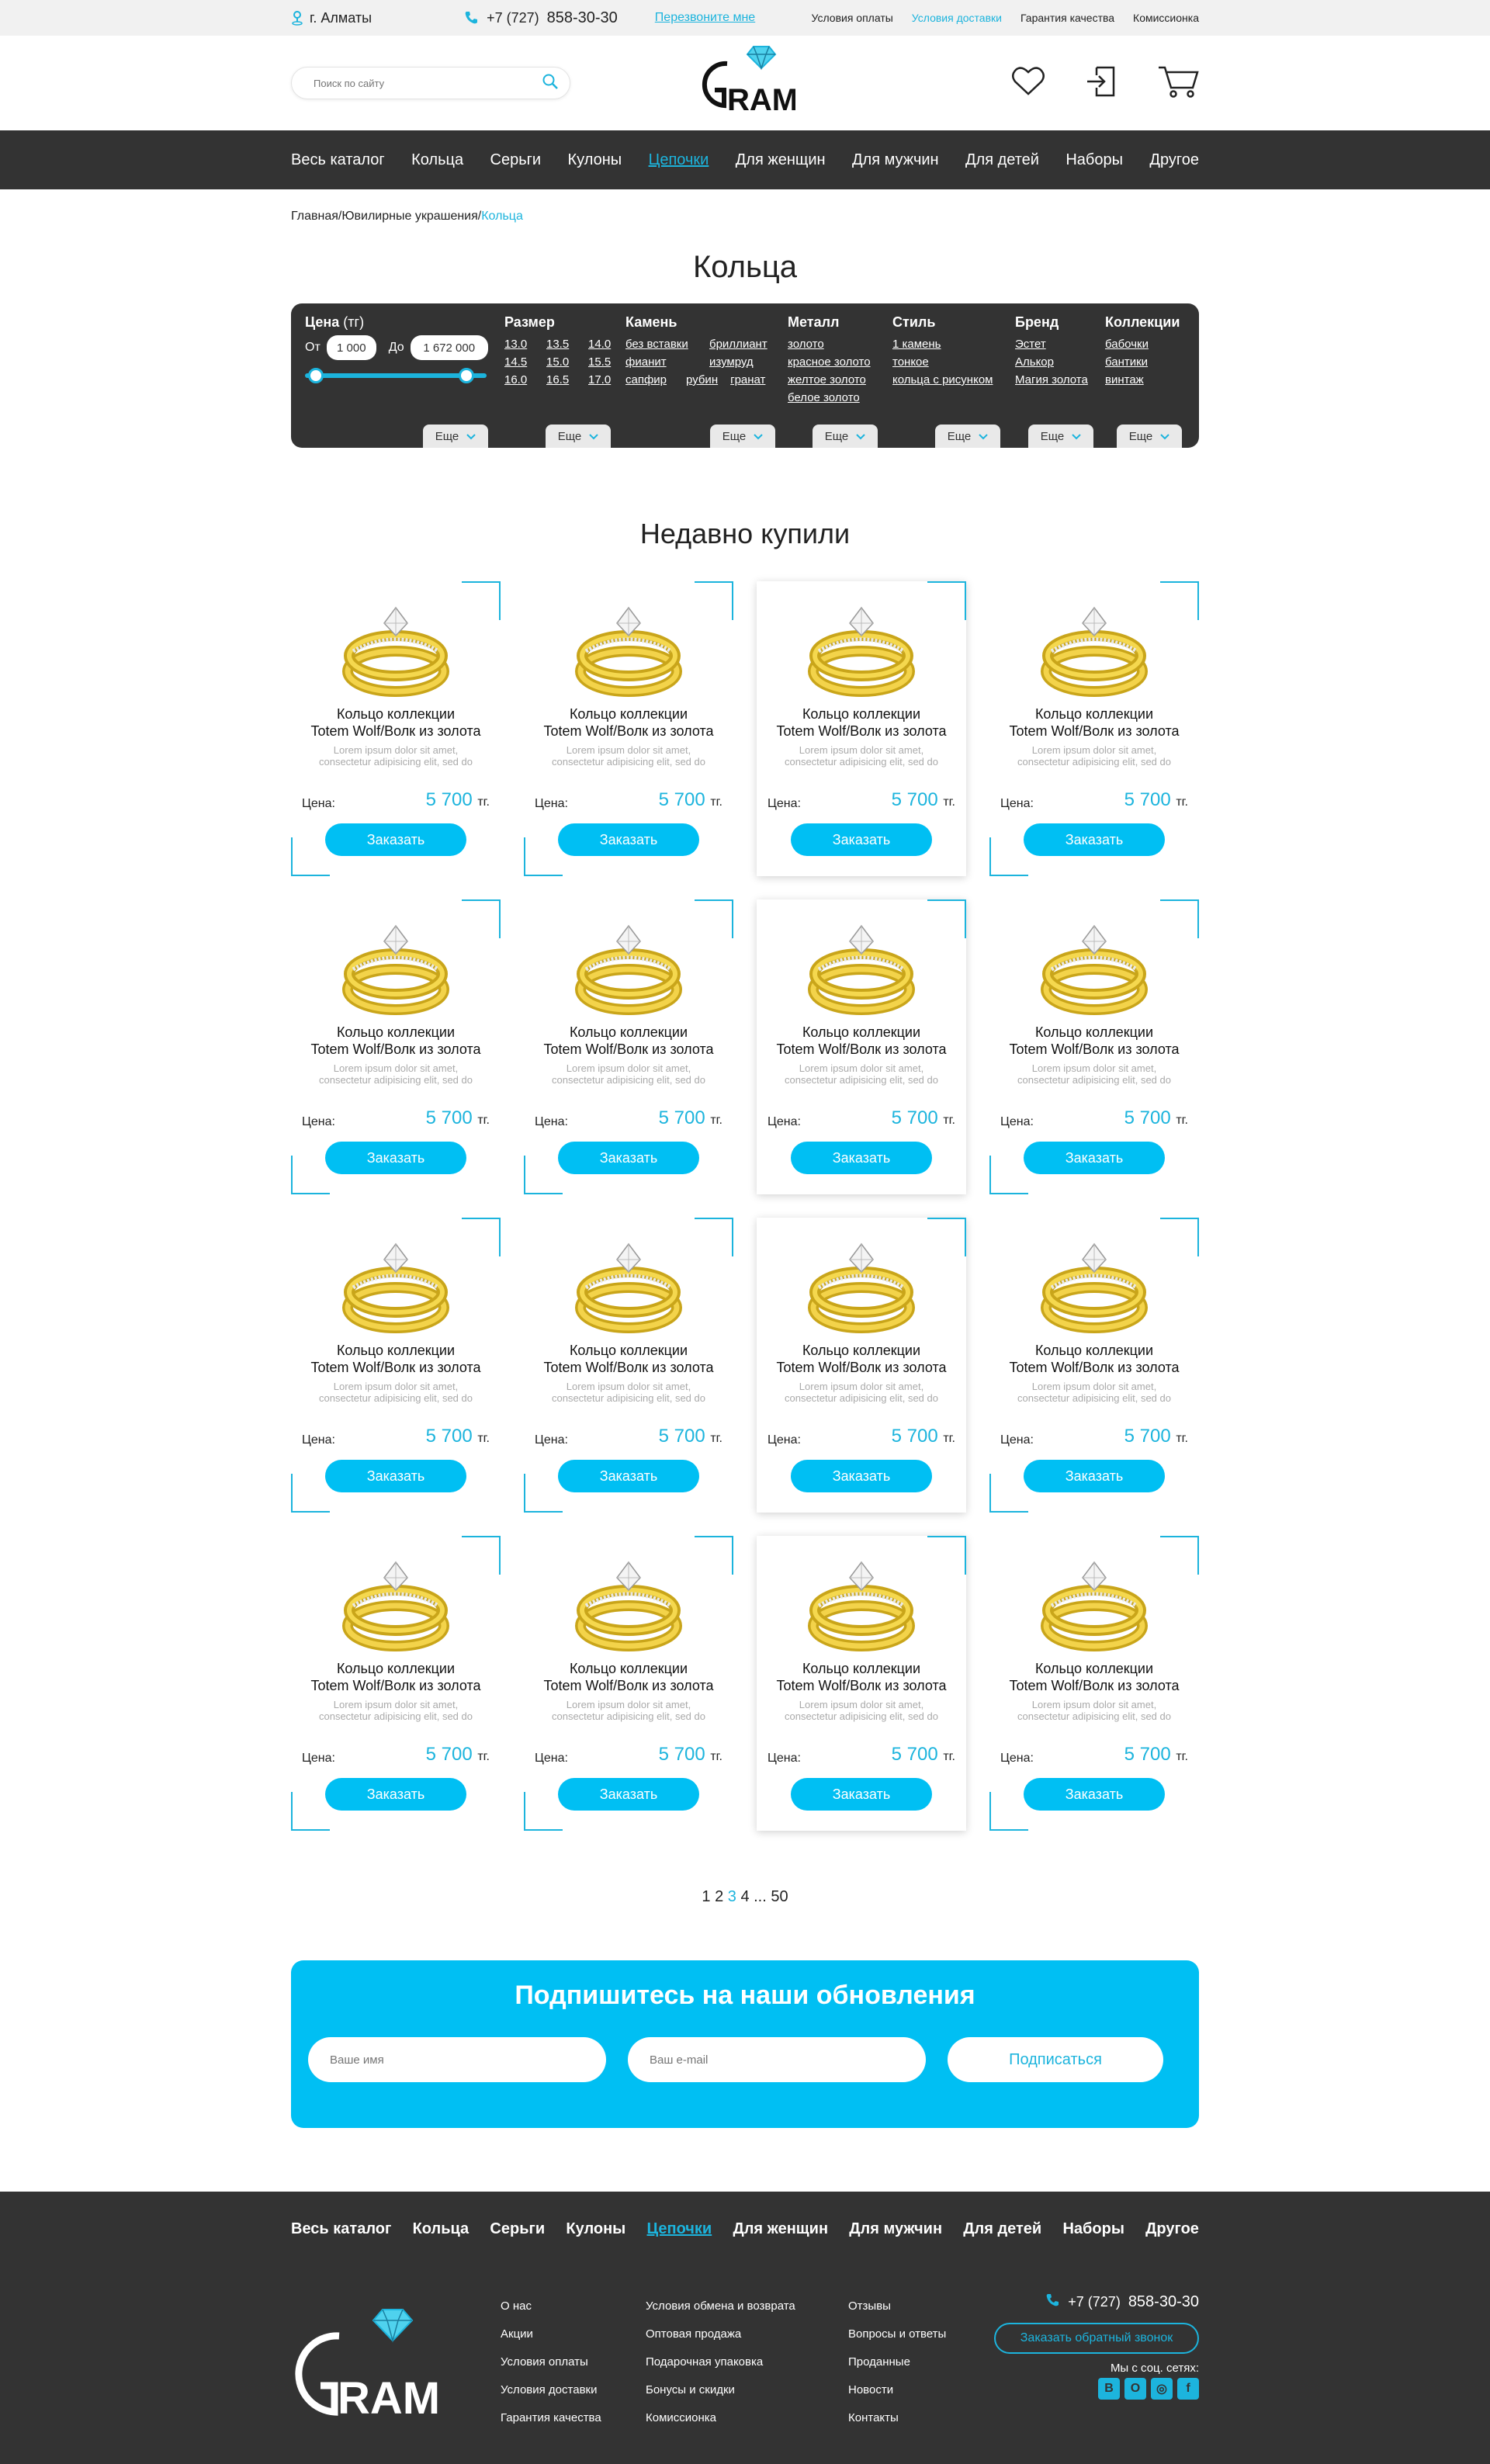 This screenshot has width=1490, height=2464. What do you see at coordinates (341, 2229) in the screenshot?
I see `footer-nav-item: Весь каталог` at bounding box center [341, 2229].